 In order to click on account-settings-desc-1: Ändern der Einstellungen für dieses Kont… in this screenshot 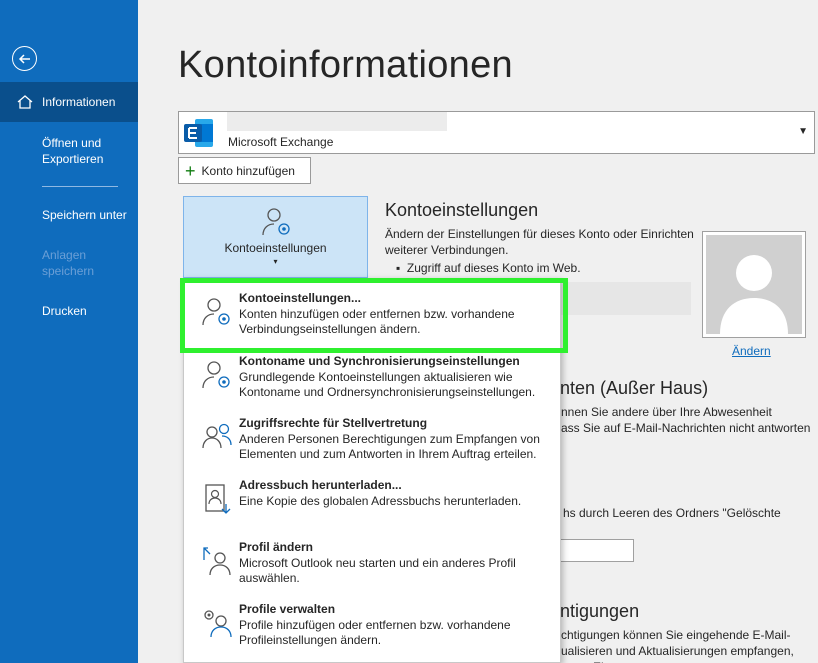, I will do `click(539, 234)`.